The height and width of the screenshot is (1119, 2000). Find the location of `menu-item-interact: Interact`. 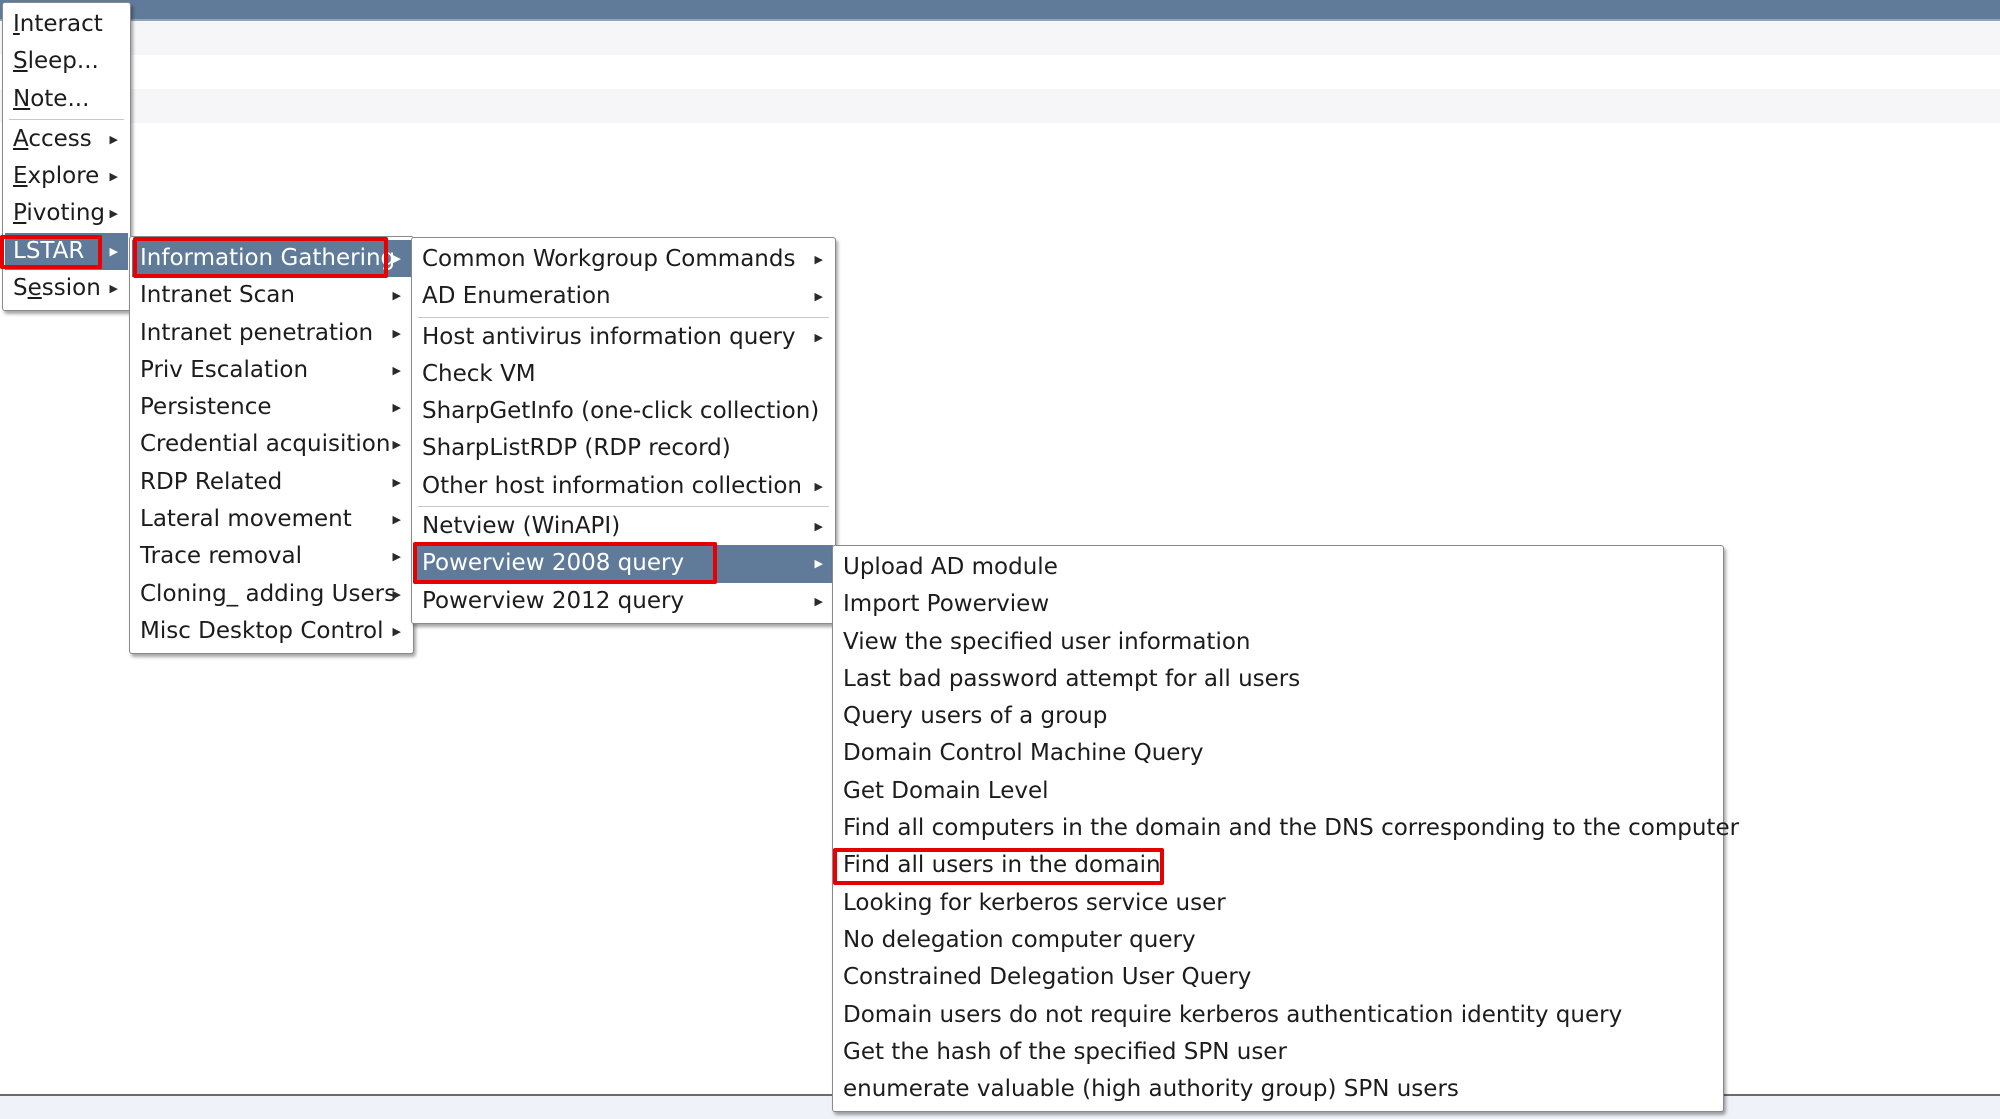

menu-item-interact: Interact is located at coordinates (66, 24).